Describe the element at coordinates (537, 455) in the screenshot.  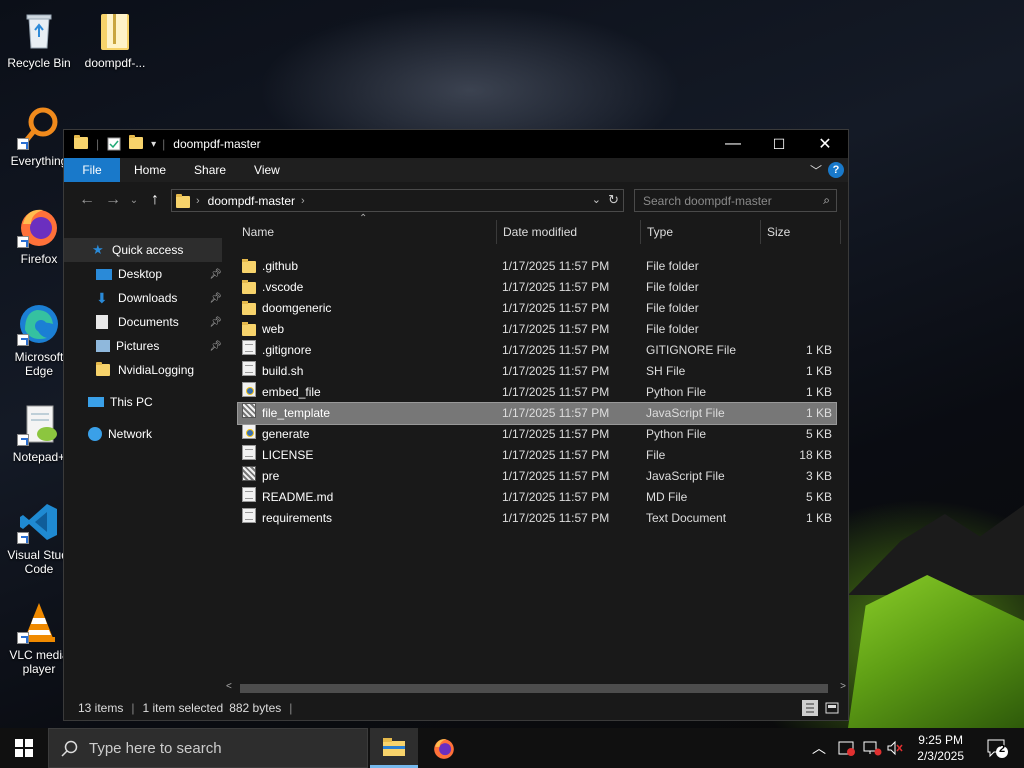
I see `file-row: LICENSE 1/17/2025 11:57 PM File 18 KB` at that location.